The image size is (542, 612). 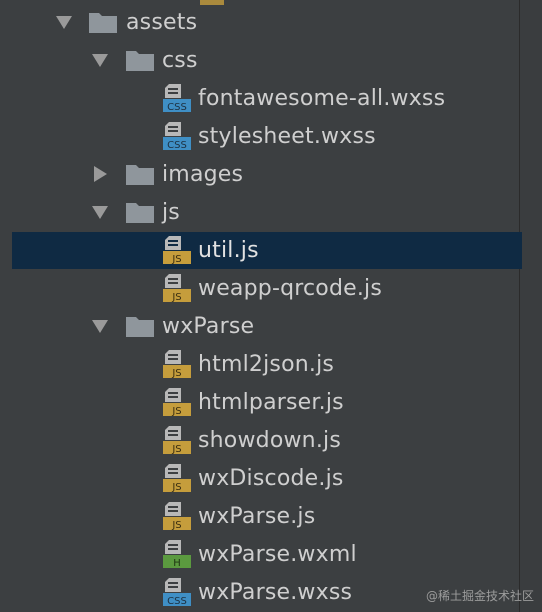 I want to click on tree-row-fontawesome-all: CSS fontawesome-all.wxss, so click(x=267, y=98).